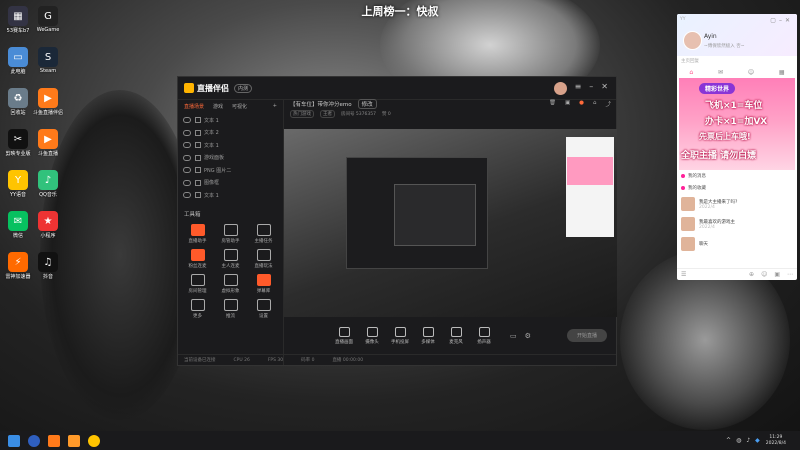 Image resolution: width=800 pixels, height=450 pixels. Describe the element at coordinates (528, 336) in the screenshot. I see `settings-icon: ⚙` at that location.